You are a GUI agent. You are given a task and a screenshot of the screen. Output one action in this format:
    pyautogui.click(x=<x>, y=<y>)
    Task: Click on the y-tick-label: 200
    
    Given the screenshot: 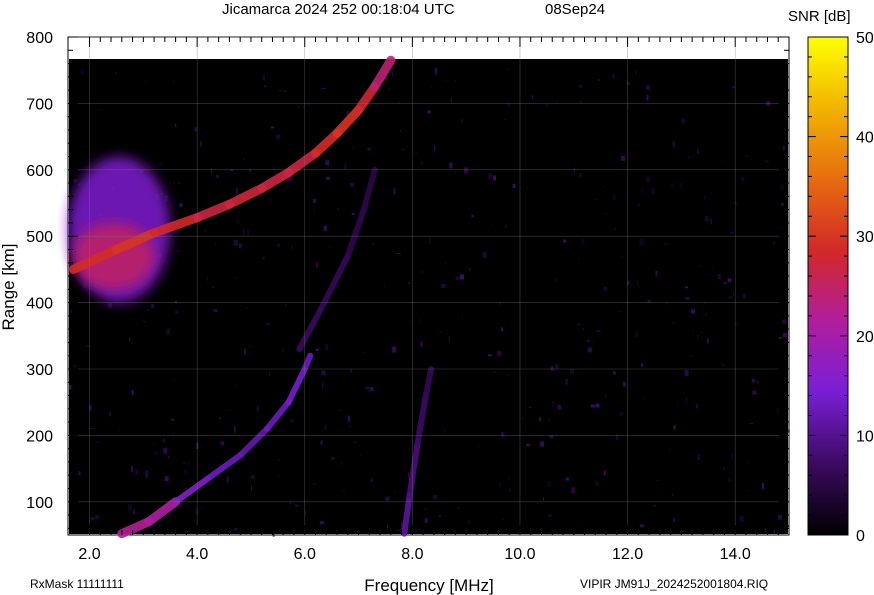 What is the action you would take?
    pyautogui.click(x=39, y=436)
    